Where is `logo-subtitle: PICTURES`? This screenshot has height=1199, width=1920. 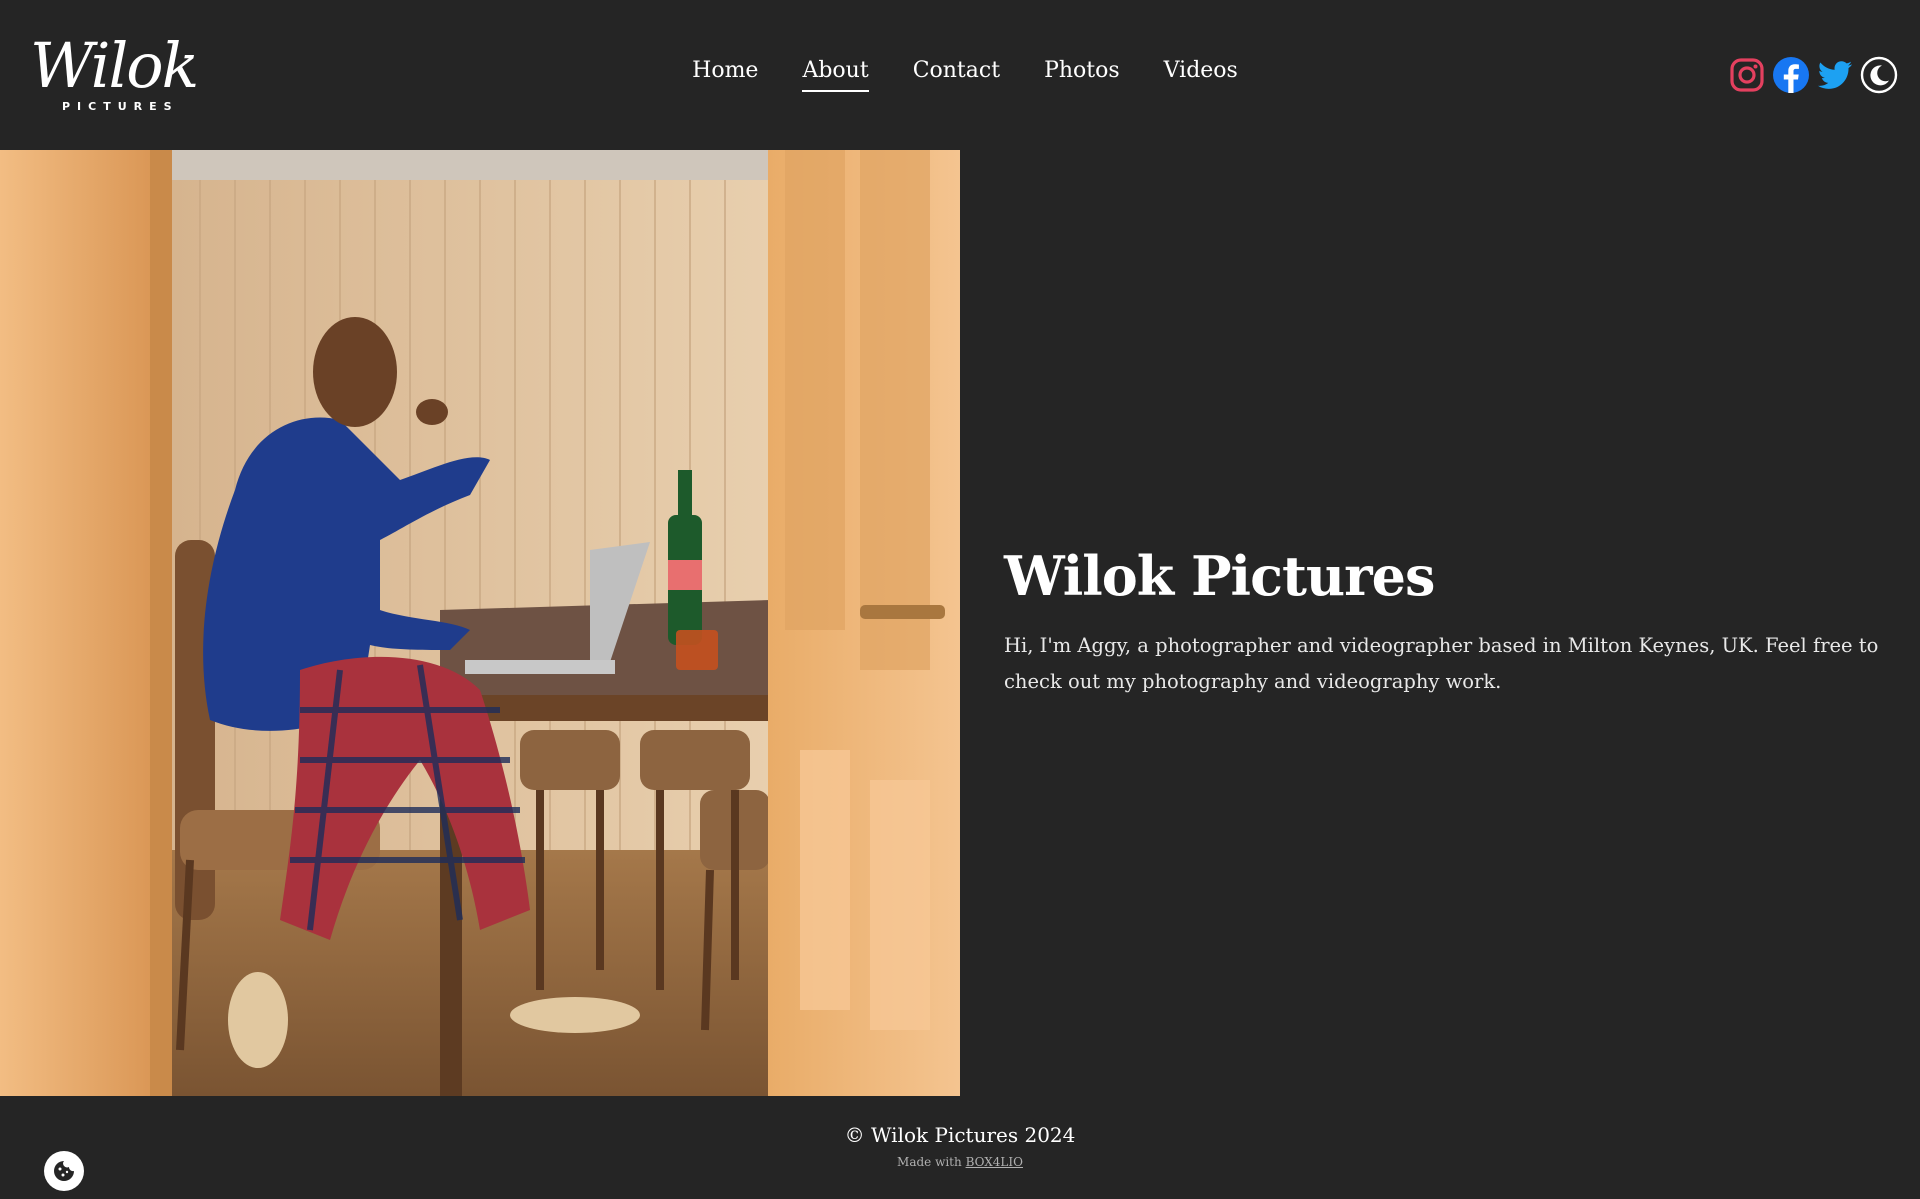
logo-subtitle: PICTURES is located at coordinates (120, 106).